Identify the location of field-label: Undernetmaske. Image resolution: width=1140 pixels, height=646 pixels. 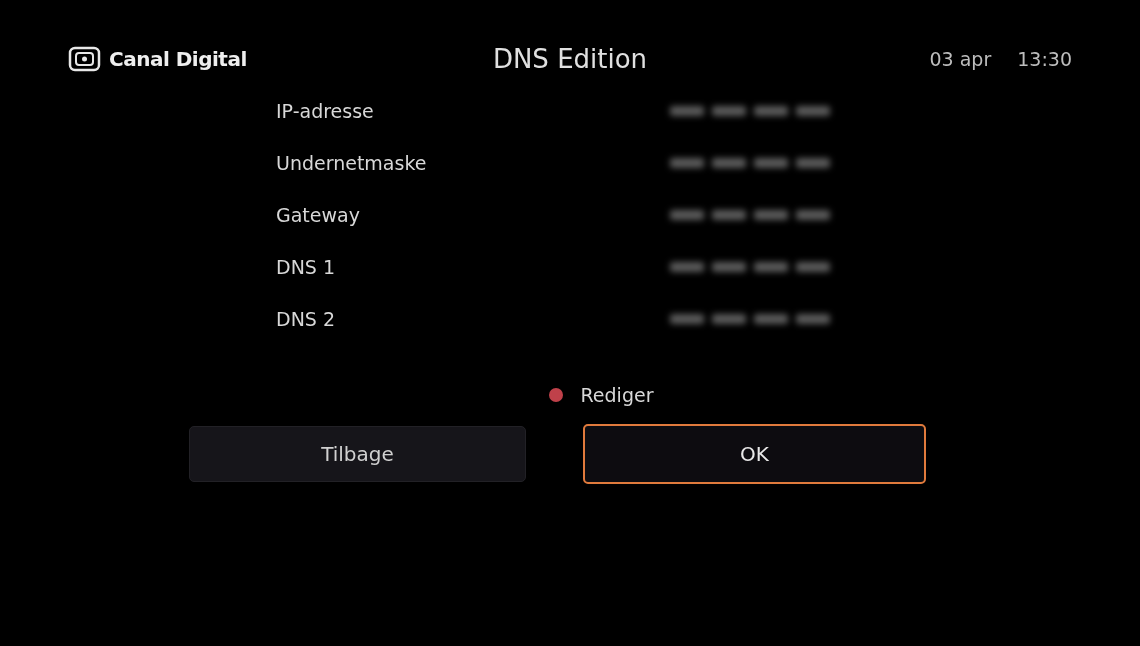
(352, 163).